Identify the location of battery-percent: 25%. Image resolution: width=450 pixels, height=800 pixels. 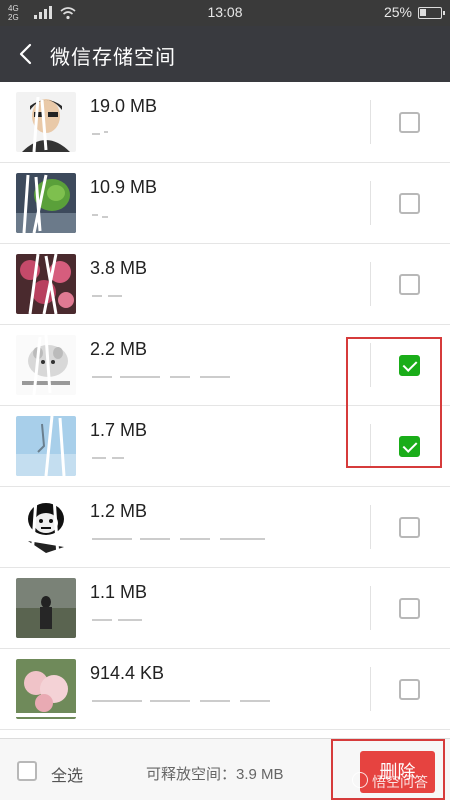
(397, 12).